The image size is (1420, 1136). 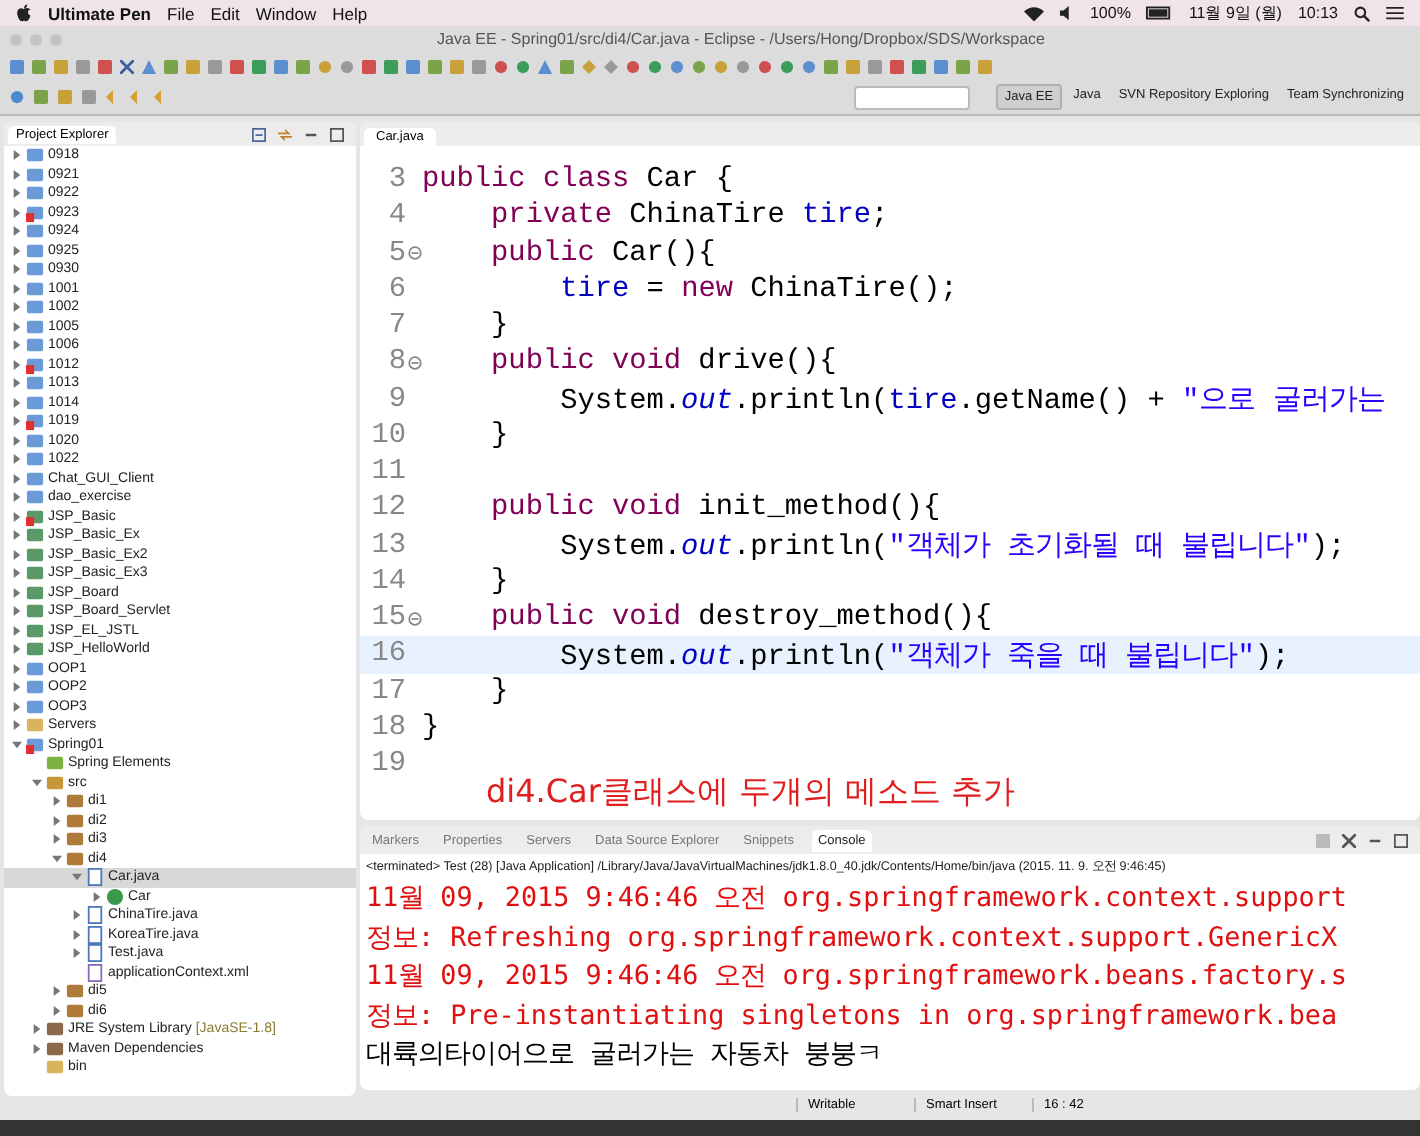 What do you see at coordinates (259, 134) in the screenshot?
I see `collapse-all-icon` at bounding box center [259, 134].